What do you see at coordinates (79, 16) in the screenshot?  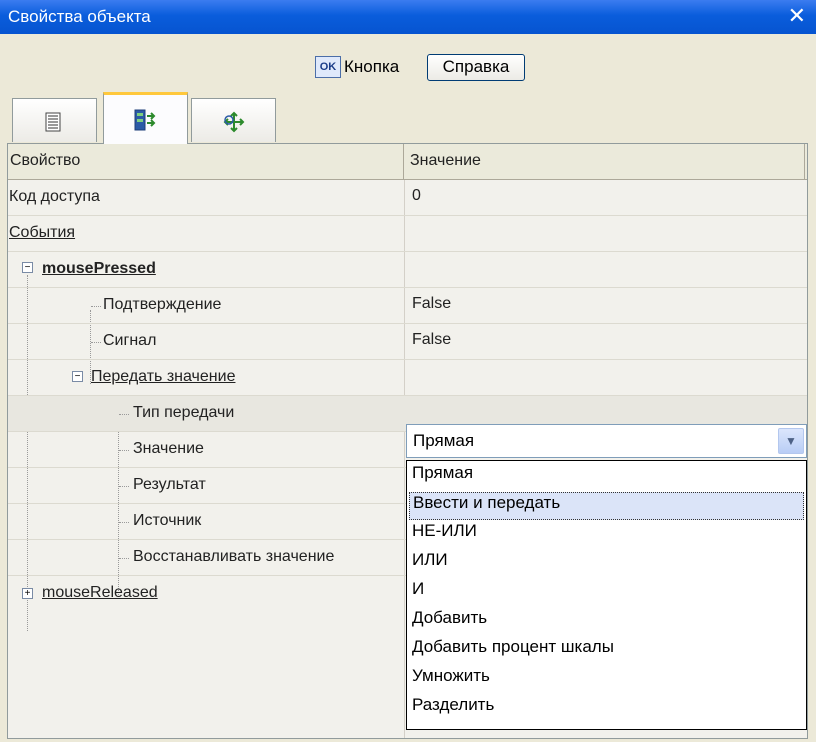 I see `window-title: Свойства объекта` at bounding box center [79, 16].